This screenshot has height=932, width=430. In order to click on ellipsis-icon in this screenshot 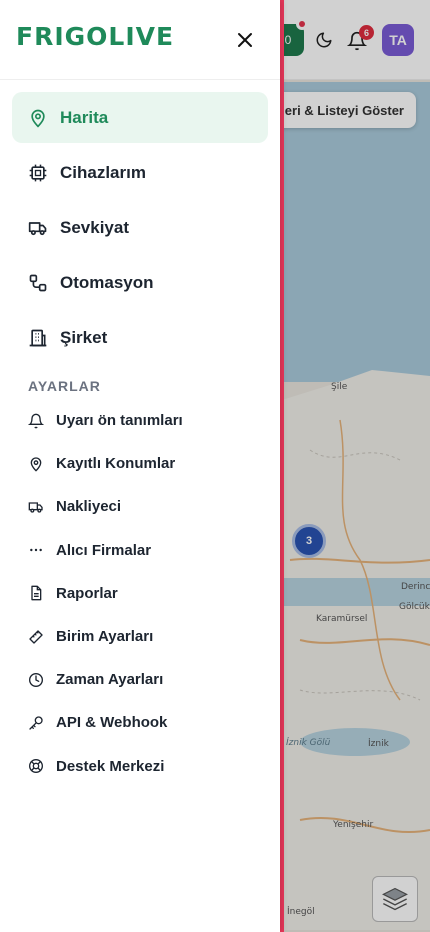, I will do `click(36, 550)`.